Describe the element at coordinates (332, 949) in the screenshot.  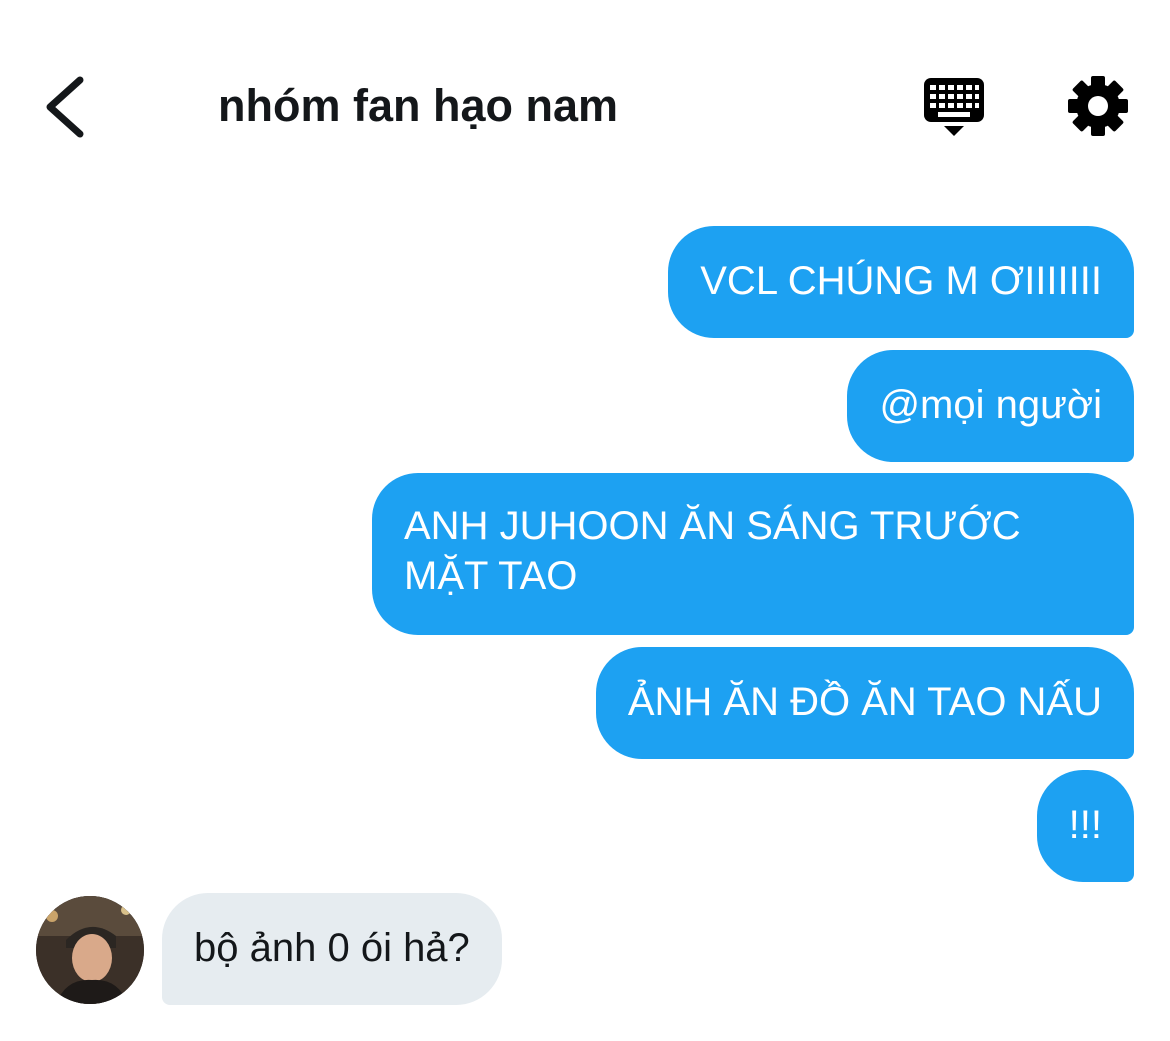
I see `incoming-message: bộ ảnh 0 ói hả?` at that location.